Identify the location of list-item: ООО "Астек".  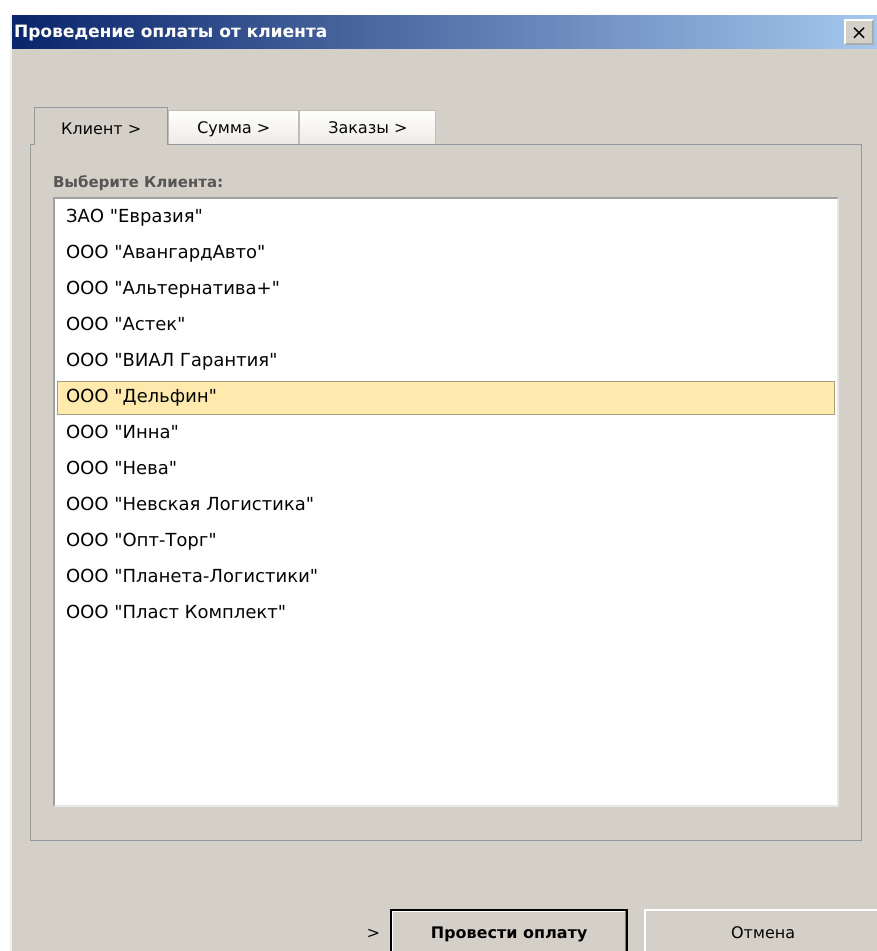
(446, 326).